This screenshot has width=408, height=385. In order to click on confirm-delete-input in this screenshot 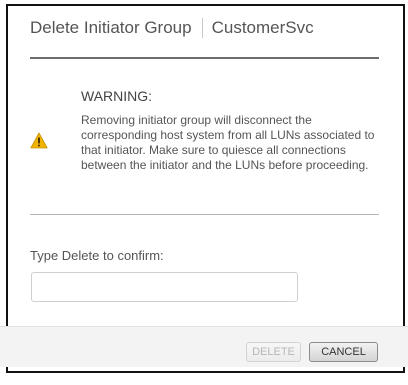, I will do `click(164, 287)`.